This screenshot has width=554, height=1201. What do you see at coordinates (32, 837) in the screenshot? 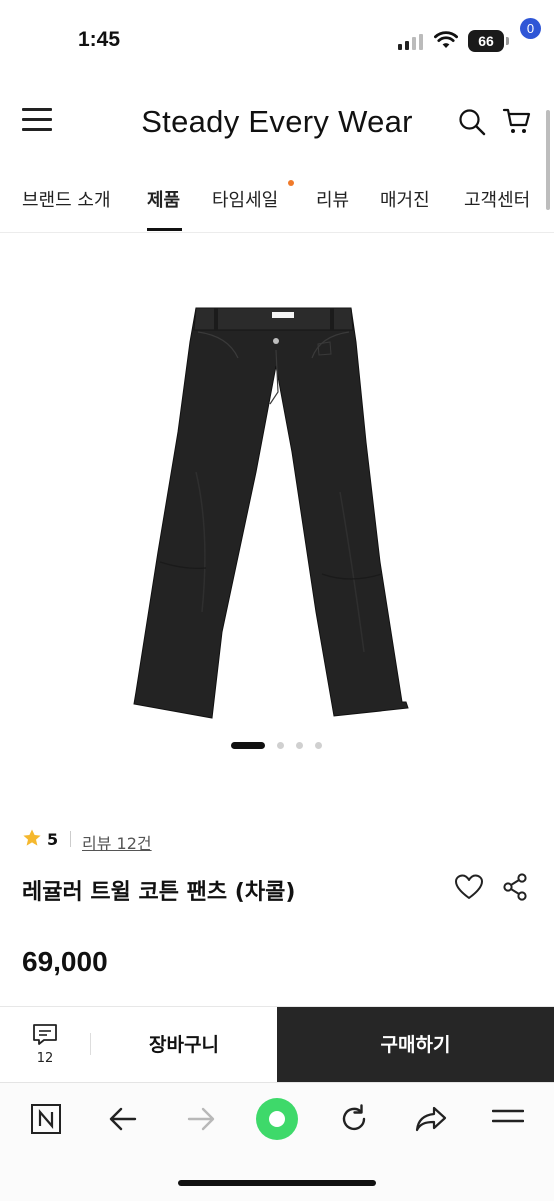
I see `star-icon` at bounding box center [32, 837].